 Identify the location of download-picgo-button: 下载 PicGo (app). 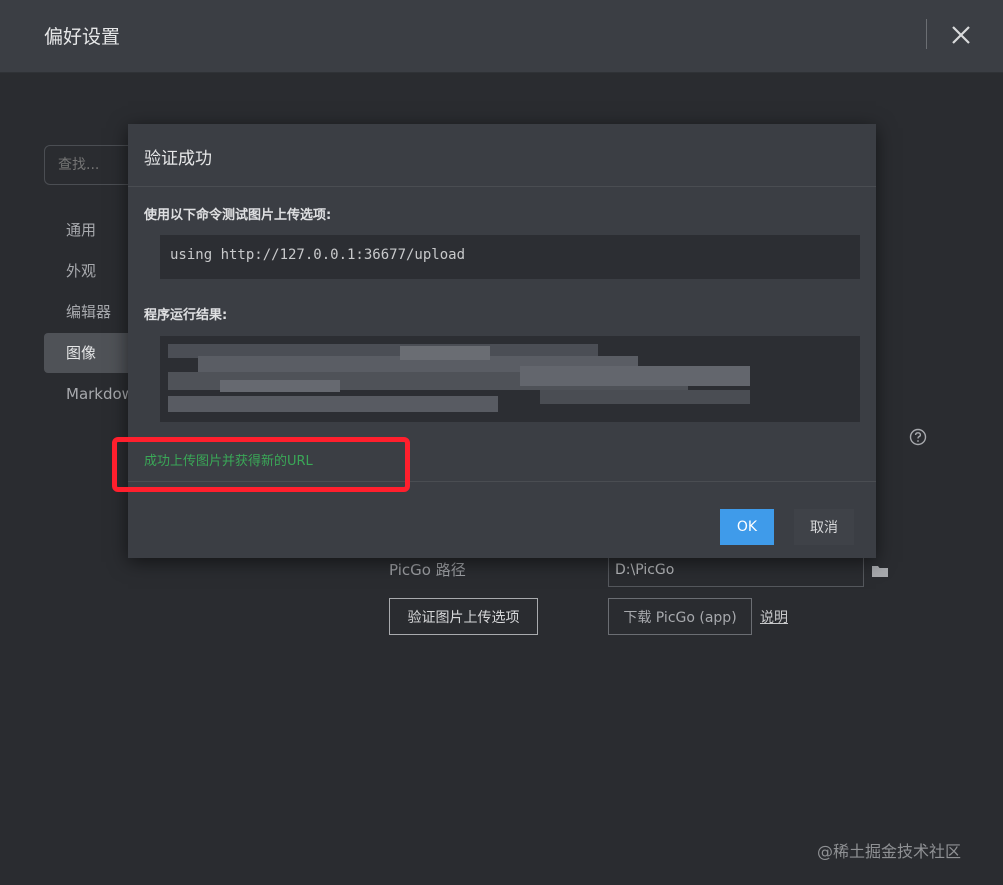
(680, 616).